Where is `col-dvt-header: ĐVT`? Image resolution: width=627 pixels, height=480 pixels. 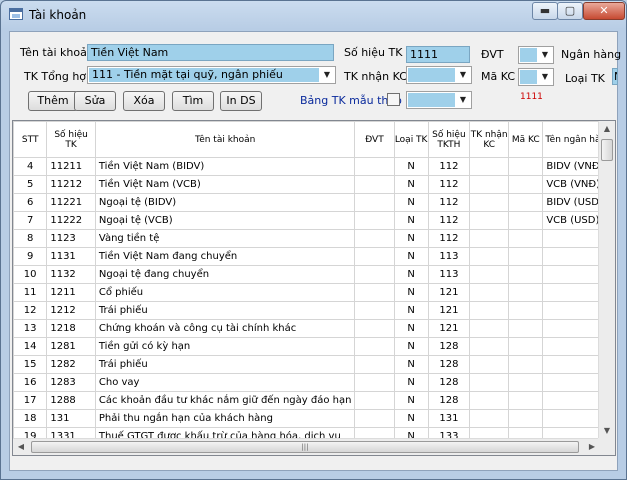 col-dvt-header: ĐVT is located at coordinates (374, 139).